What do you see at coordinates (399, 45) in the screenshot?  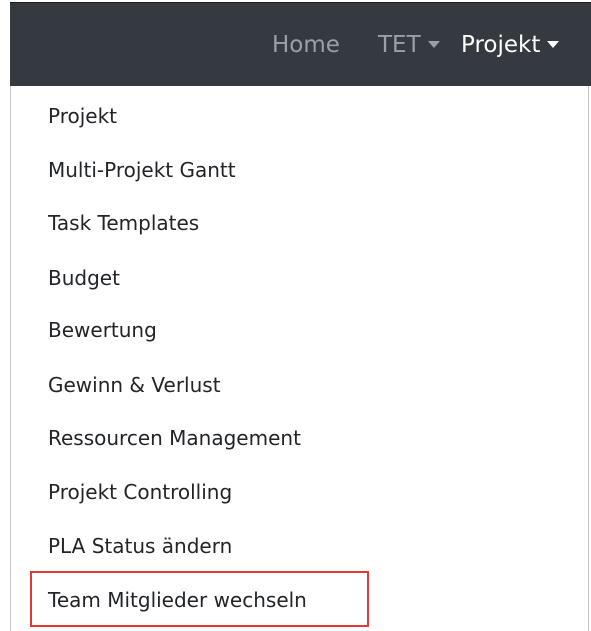 I see `nav-tet-label: TET` at bounding box center [399, 45].